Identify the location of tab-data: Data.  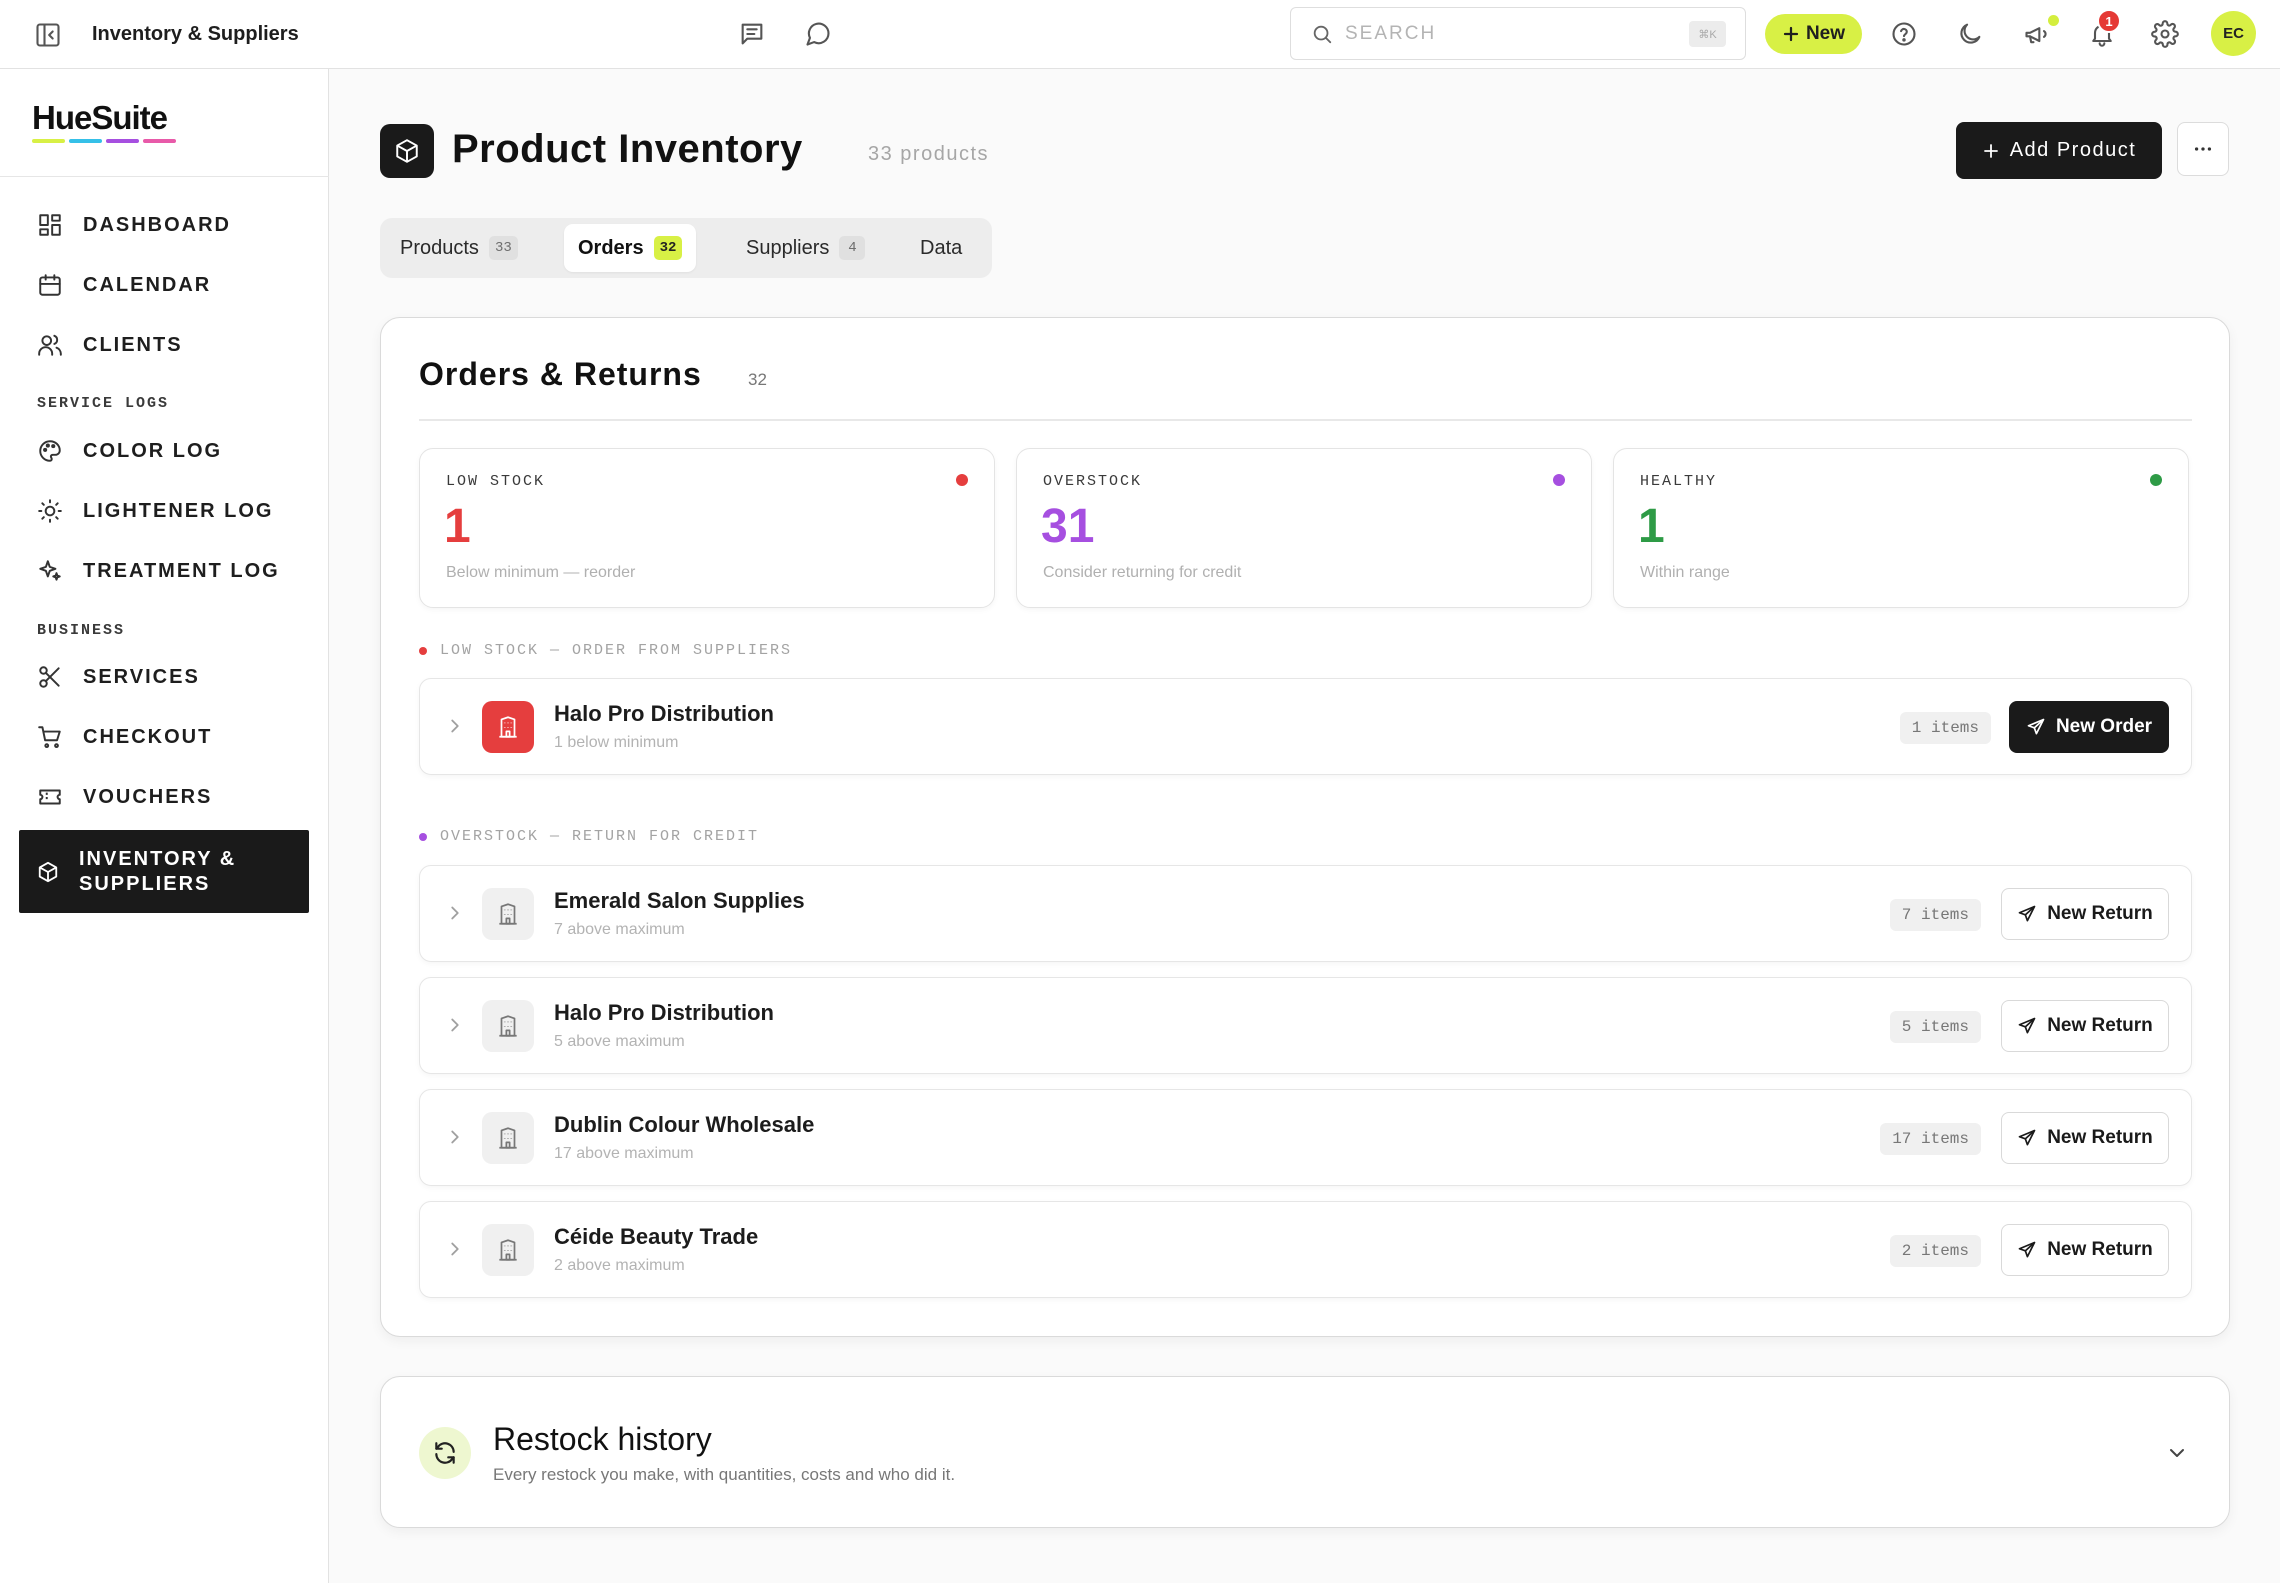
(941, 248).